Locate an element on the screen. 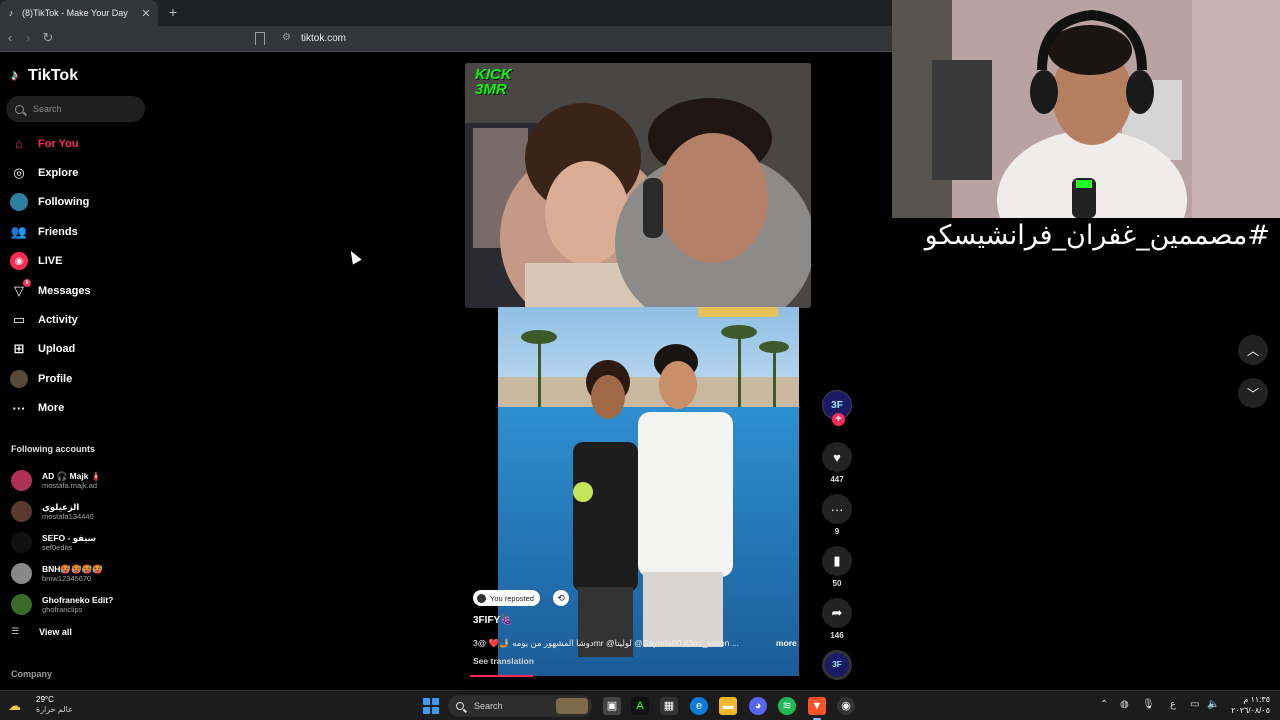  bookmark-icon is located at coordinates (260, 38).